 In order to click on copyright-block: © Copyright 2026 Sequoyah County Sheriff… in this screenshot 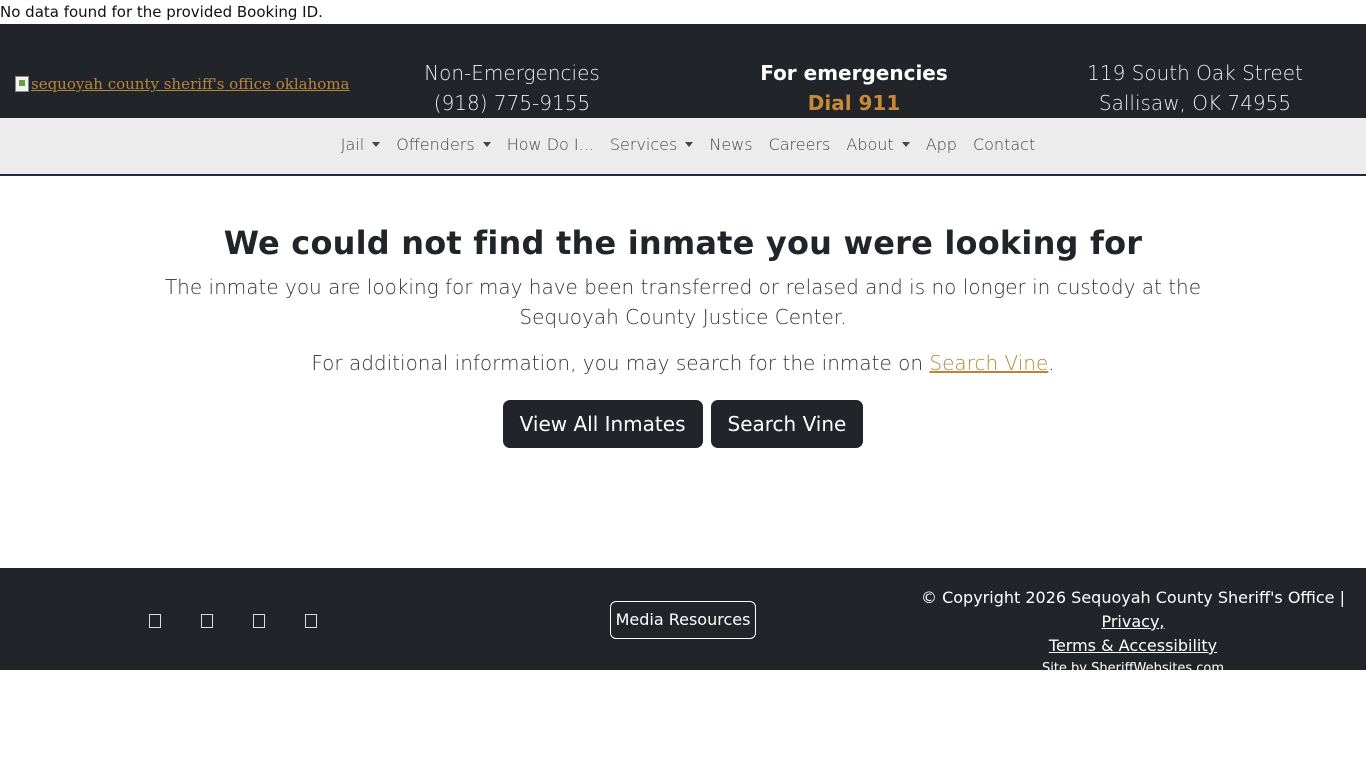, I will do `click(1133, 633)`.